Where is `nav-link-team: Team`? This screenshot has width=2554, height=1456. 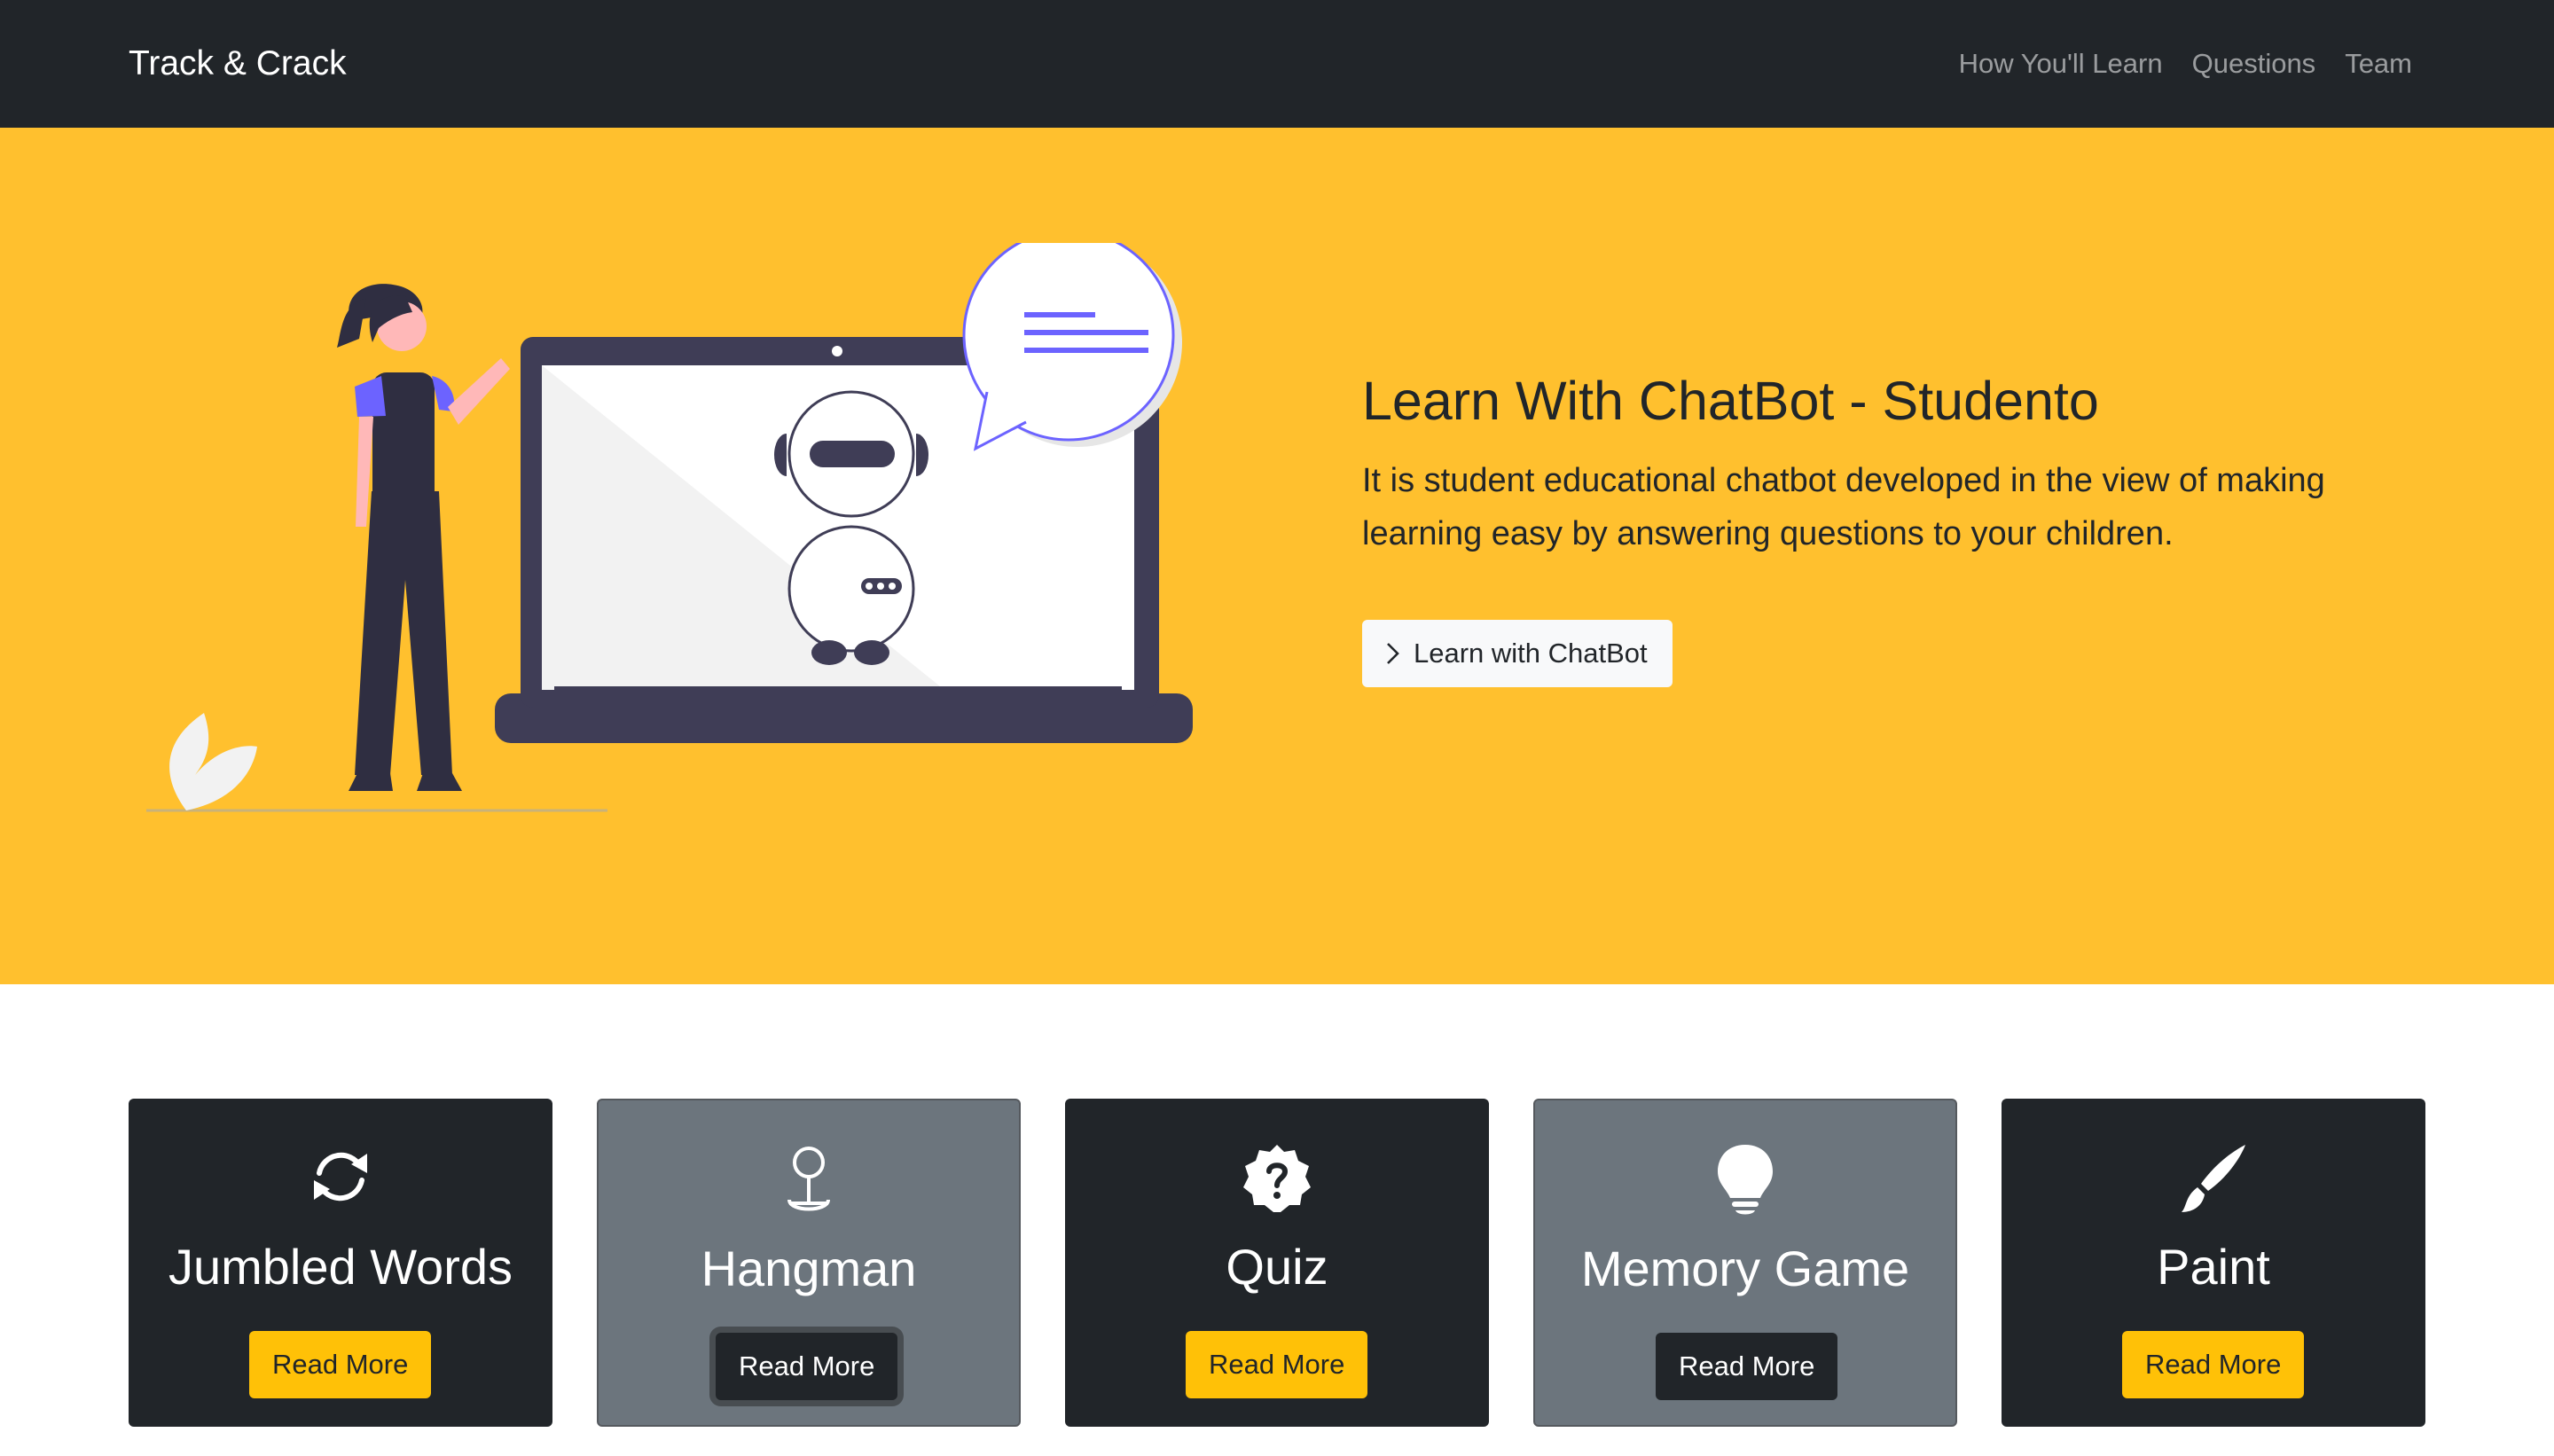
nav-link-team: Team is located at coordinates (2378, 64).